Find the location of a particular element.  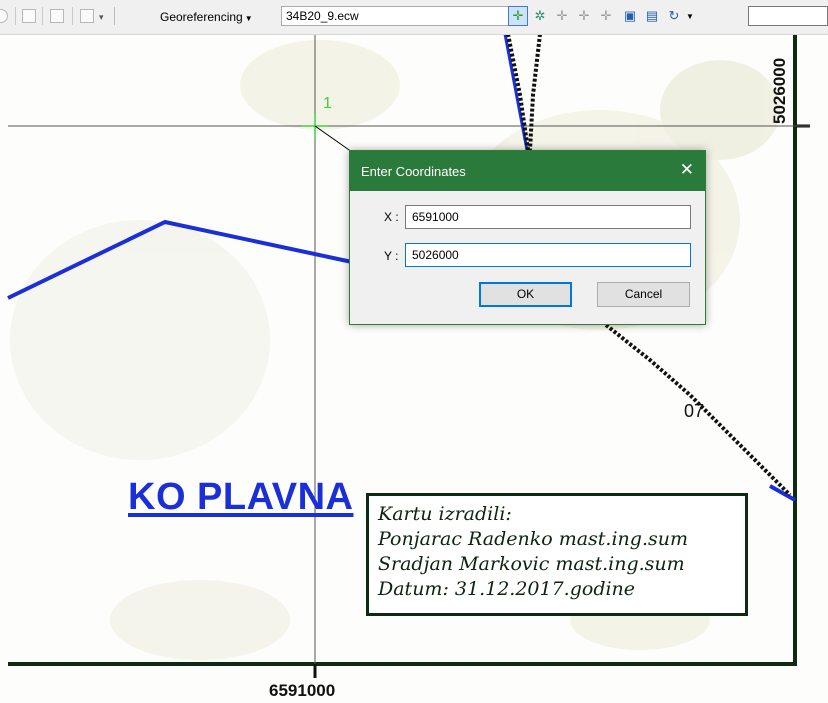

x-label: X : is located at coordinates (391, 217).